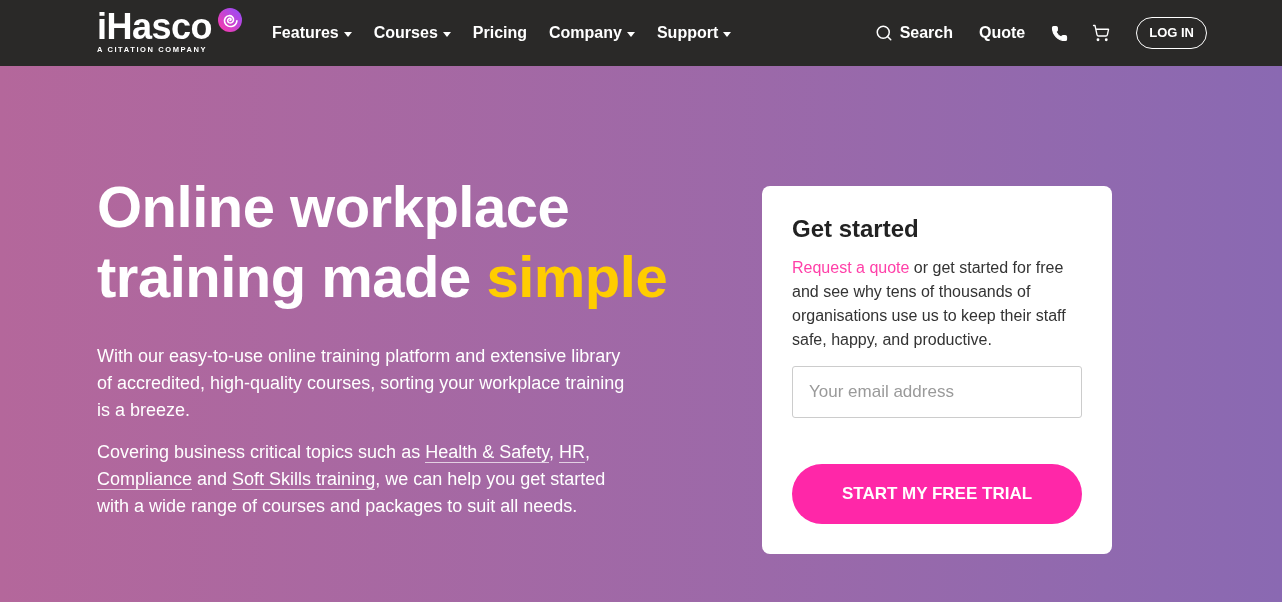 This screenshot has height=602, width=1282. I want to click on swirl-logo-icon, so click(230, 20).